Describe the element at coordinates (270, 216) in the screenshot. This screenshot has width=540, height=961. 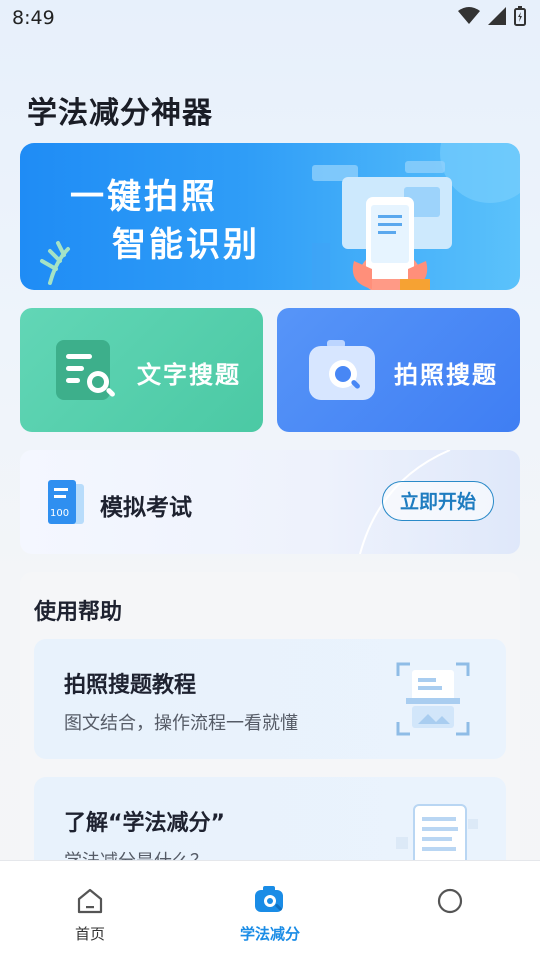
I see `promo-banner: 一键拍照 智能识别` at that location.